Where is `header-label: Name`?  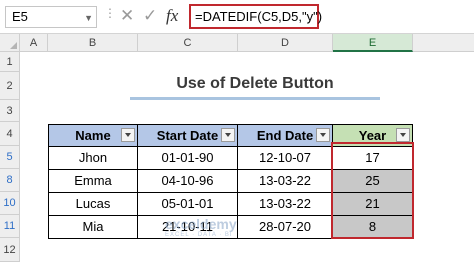 header-label: Name is located at coordinates (93, 135).